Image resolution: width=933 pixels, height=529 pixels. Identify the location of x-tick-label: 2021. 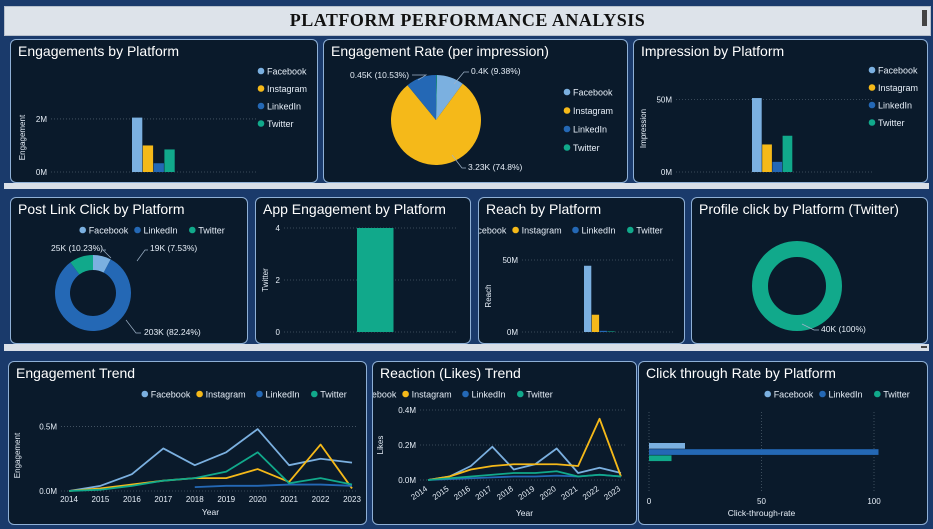
(570, 493).